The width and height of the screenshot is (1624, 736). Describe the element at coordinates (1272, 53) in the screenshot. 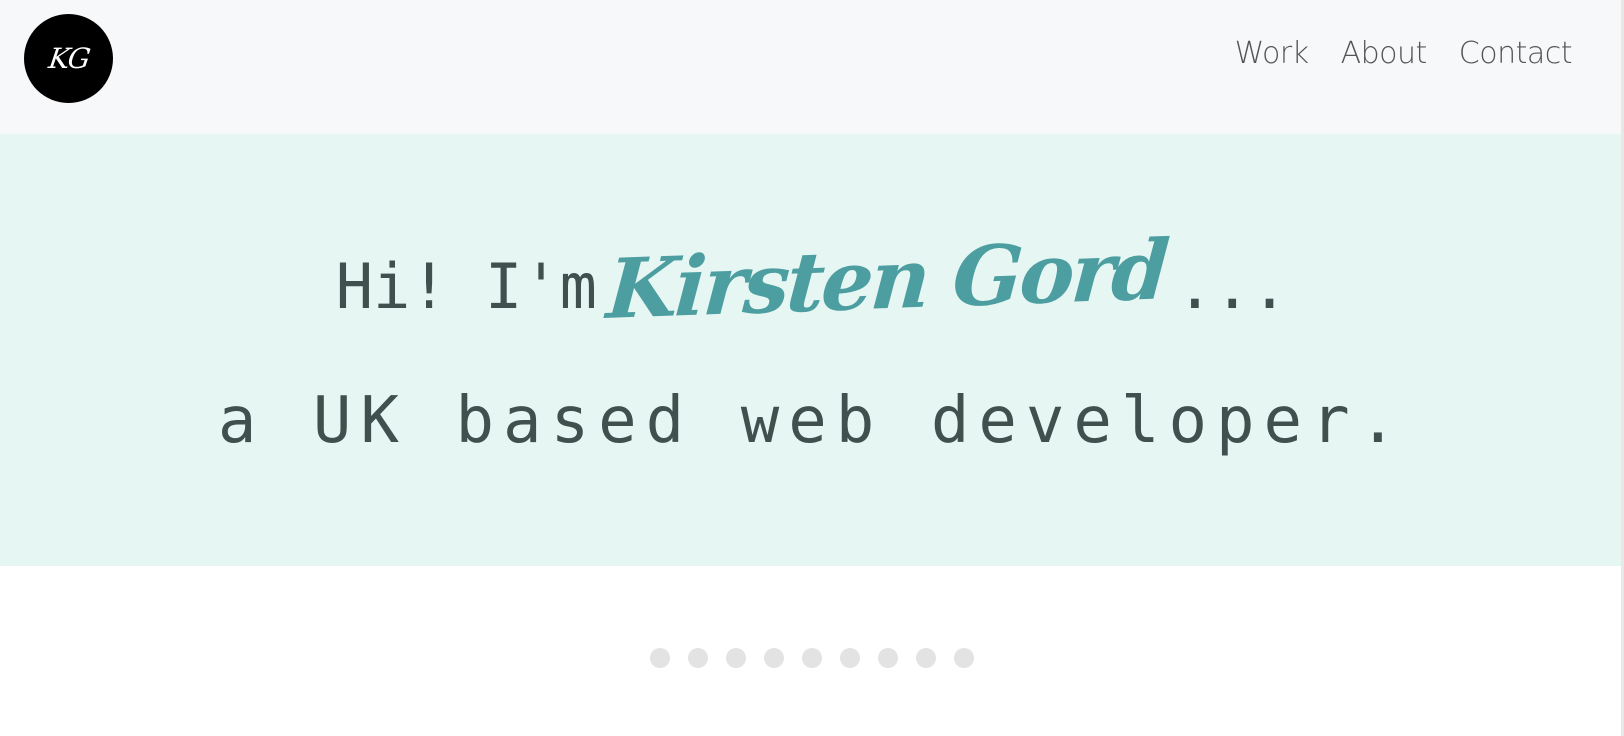

I see `nav-link-work: Work` at that location.